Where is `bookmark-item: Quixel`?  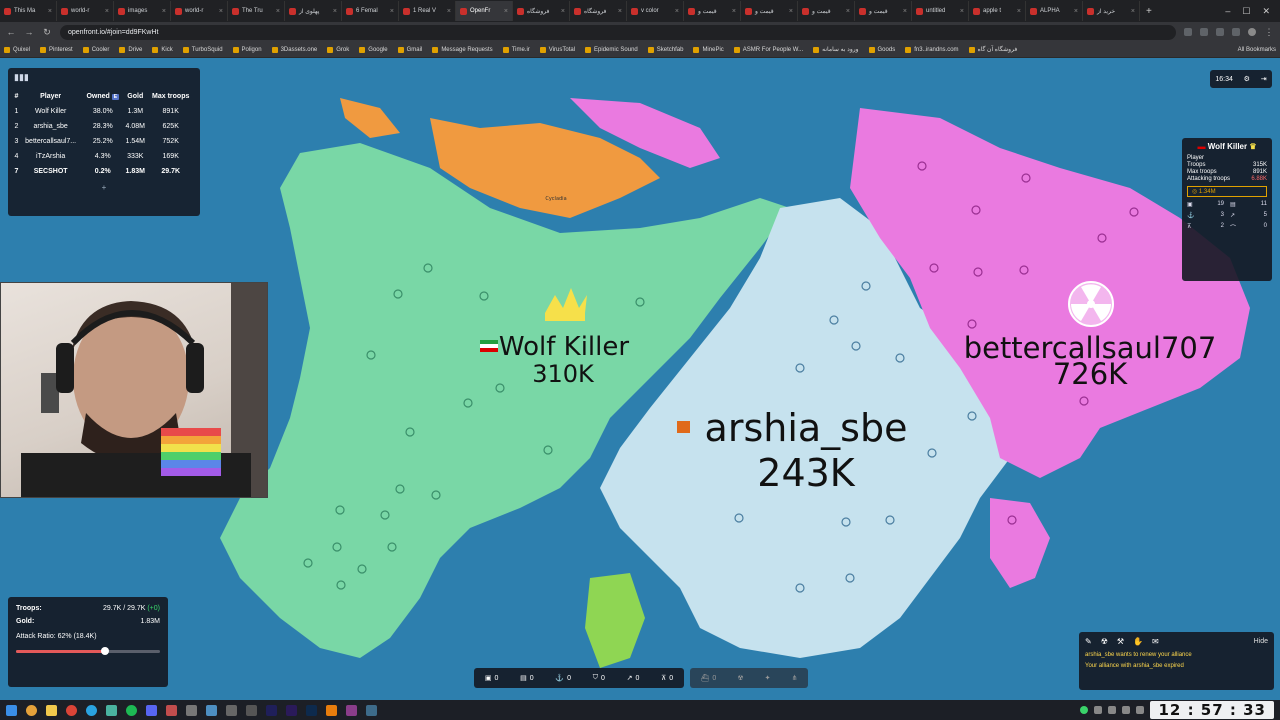 bookmark-item: Quixel is located at coordinates (17, 49).